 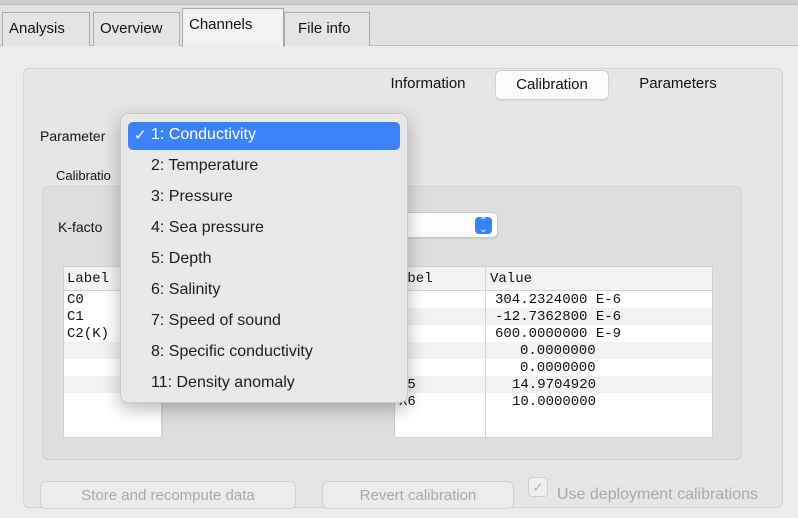 I want to click on menu-item-label: 7: Speed of sound, so click(x=216, y=320).